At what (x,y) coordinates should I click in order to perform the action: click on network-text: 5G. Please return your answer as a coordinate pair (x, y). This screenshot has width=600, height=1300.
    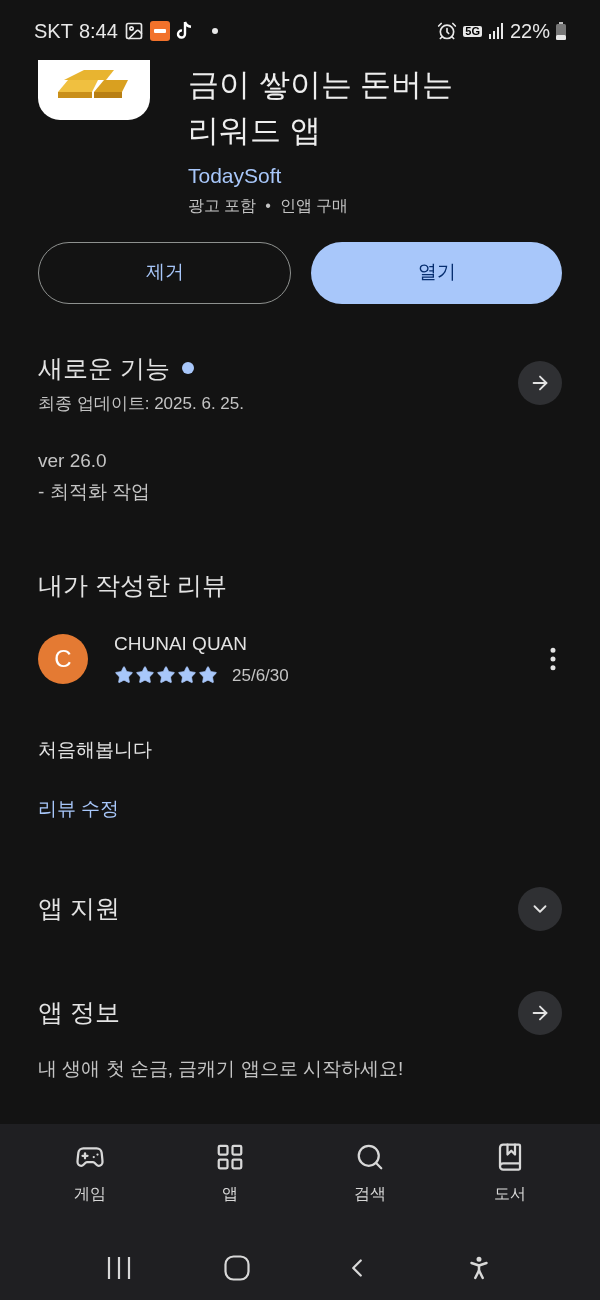
    Looking at the image, I should click on (472, 31).